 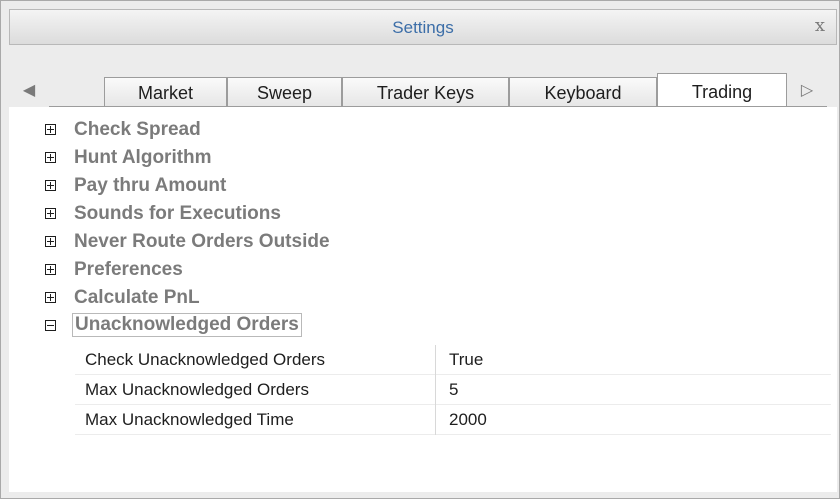 What do you see at coordinates (202, 241) in the screenshot?
I see `group-label: Never Route Orders Outside` at bounding box center [202, 241].